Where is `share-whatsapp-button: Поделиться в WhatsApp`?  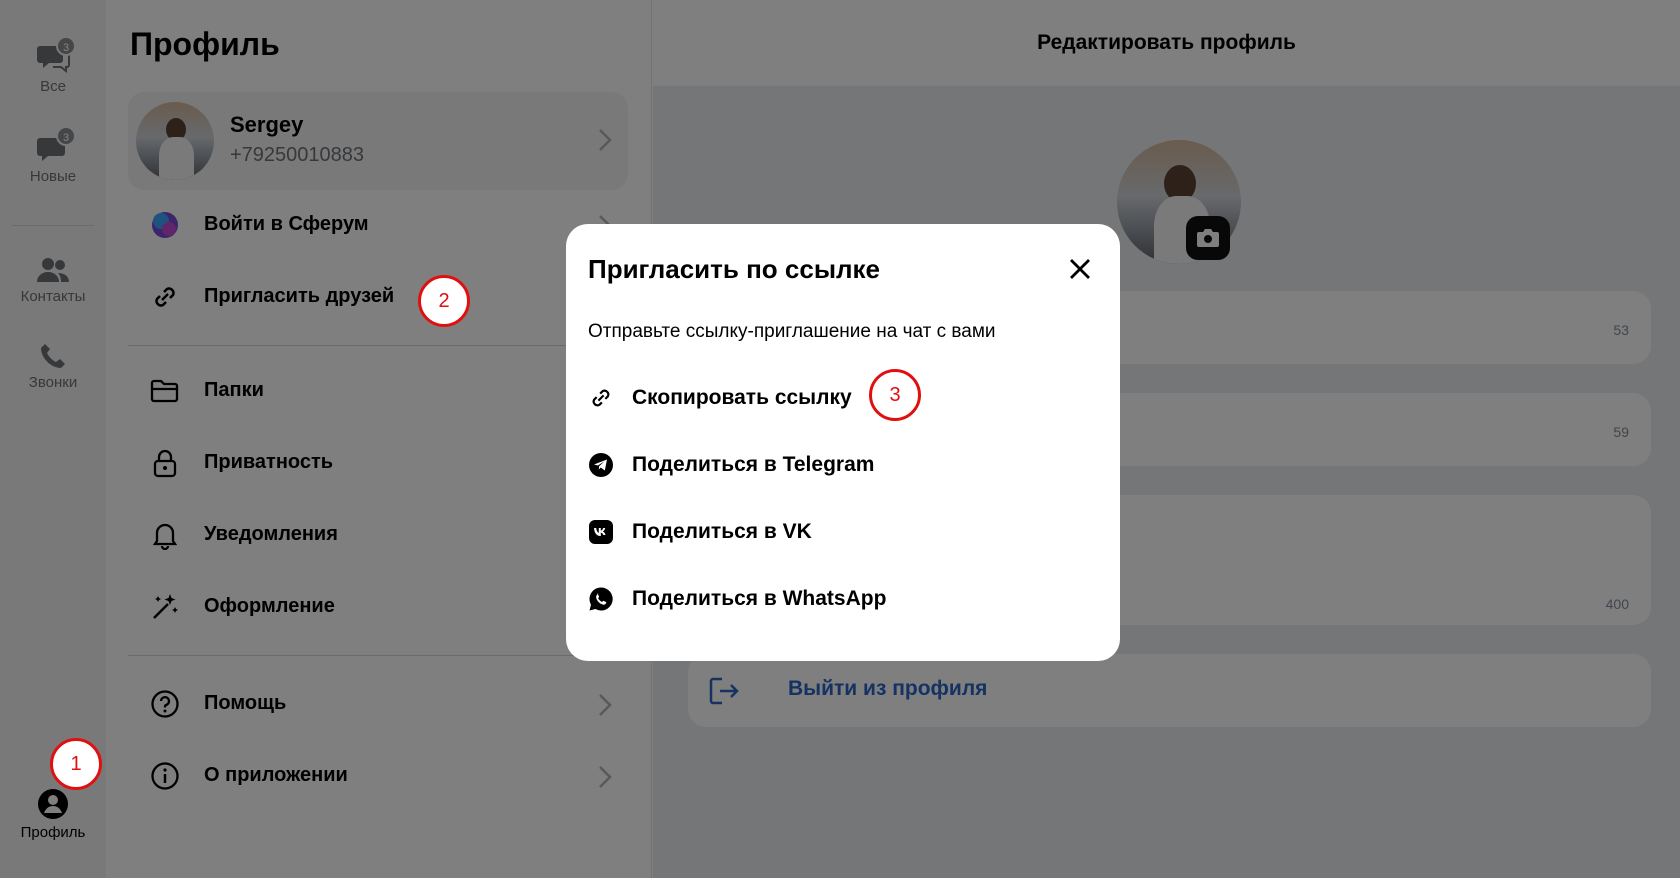
share-whatsapp-button: Поделиться в WhatsApp is located at coordinates (798, 598).